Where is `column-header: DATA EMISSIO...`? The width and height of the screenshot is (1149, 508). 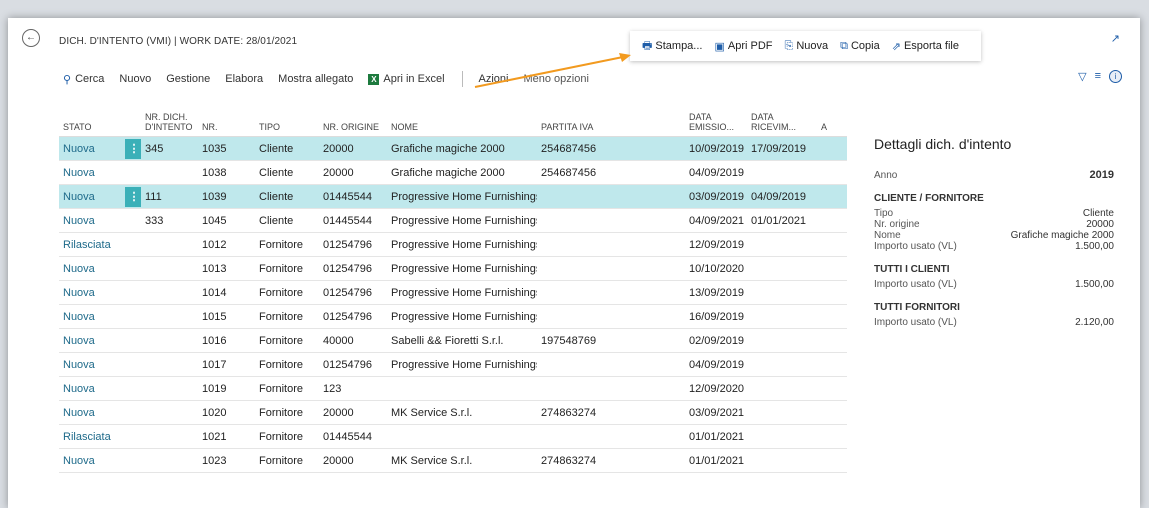 column-header: DATA EMISSIO... is located at coordinates (716, 119).